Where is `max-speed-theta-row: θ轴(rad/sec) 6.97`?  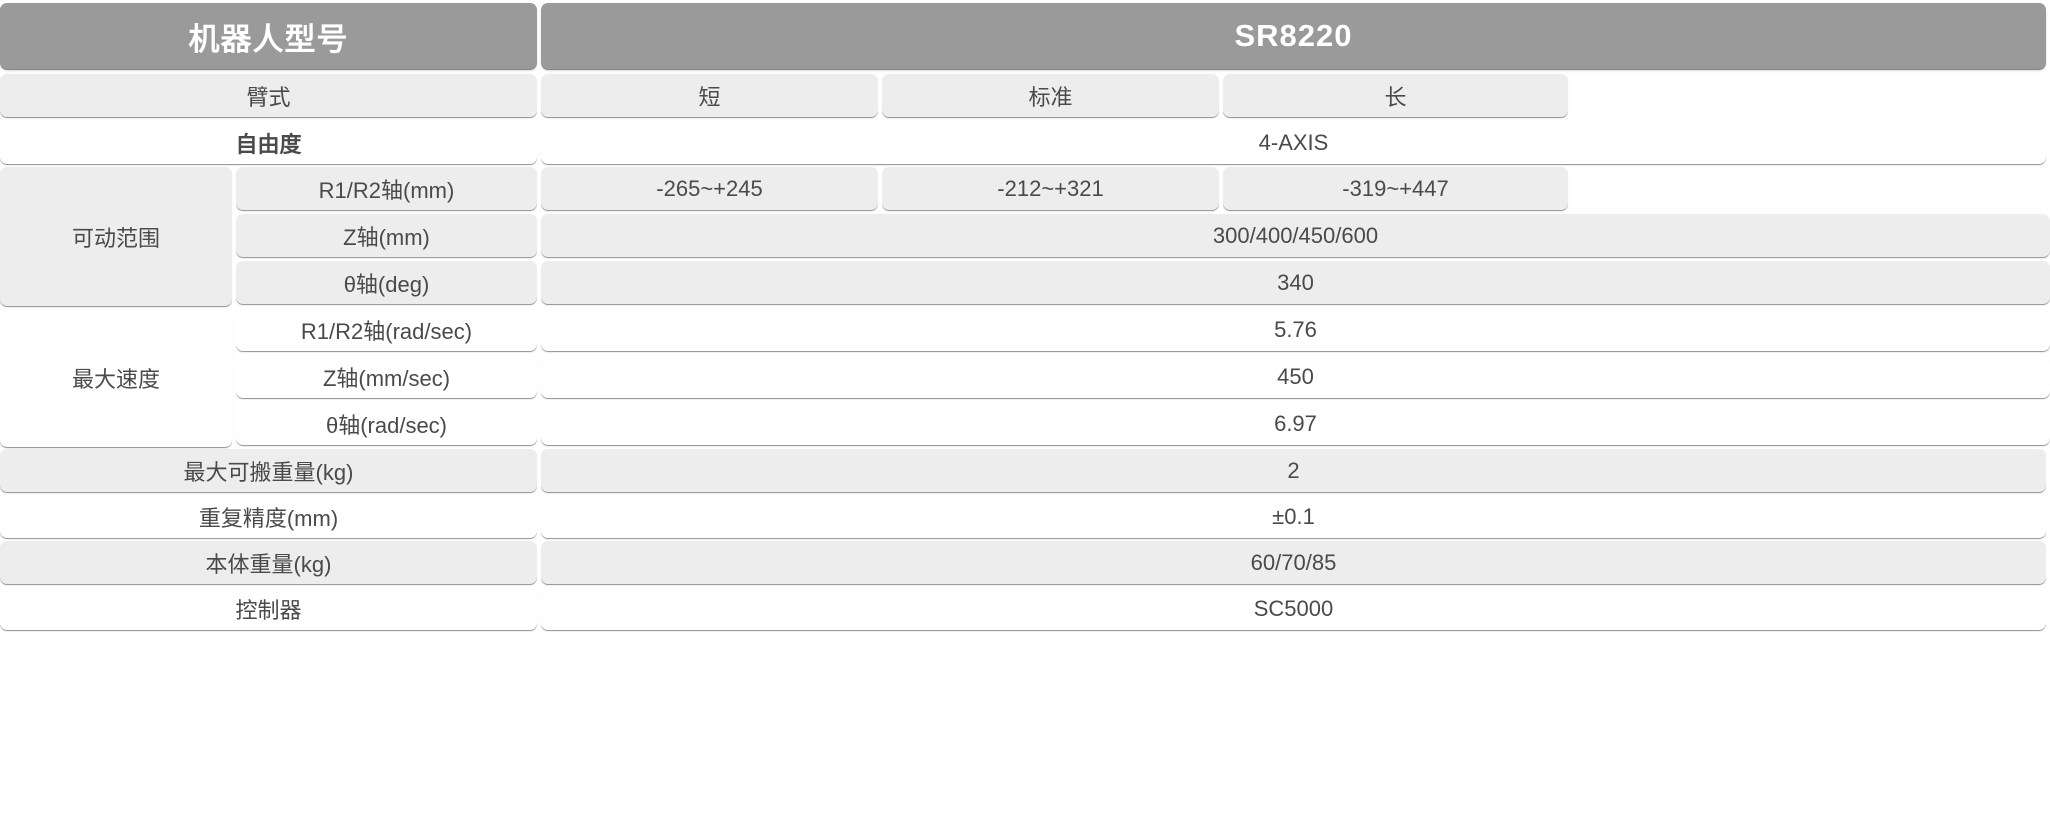
max-speed-theta-row: θ轴(rad/sec) 6.97 is located at coordinates (1143, 423).